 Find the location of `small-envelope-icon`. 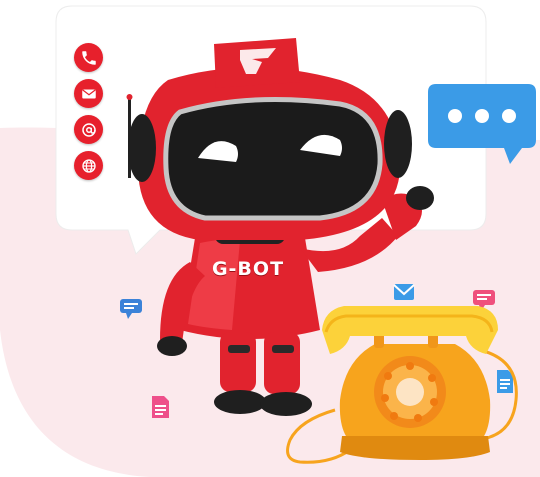

small-envelope-icon is located at coordinates (404, 292).